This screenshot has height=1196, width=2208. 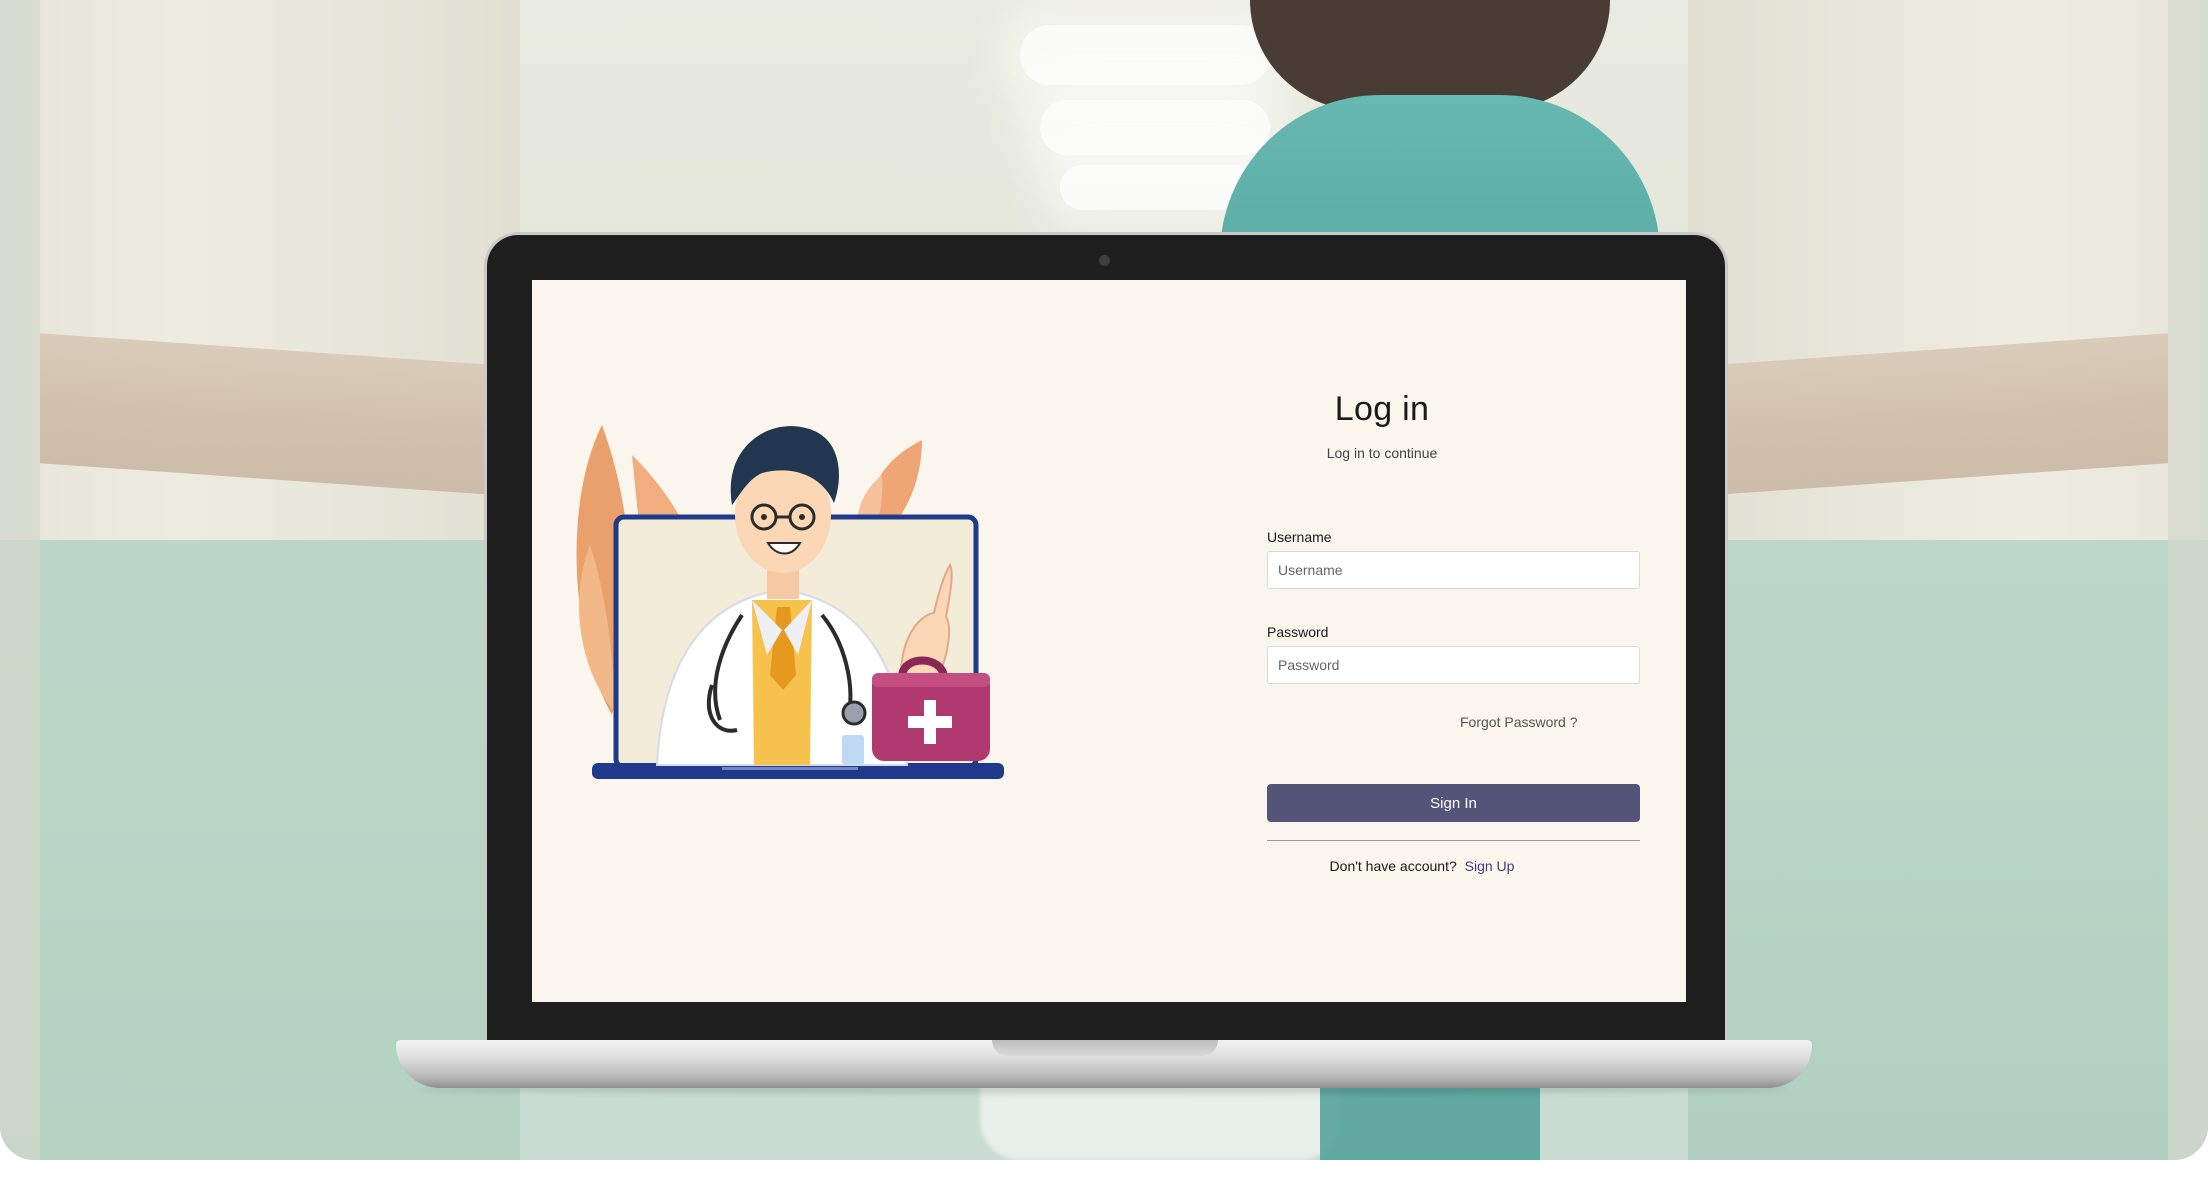 What do you see at coordinates (853, 750) in the screenshot?
I see `pocket-pen` at bounding box center [853, 750].